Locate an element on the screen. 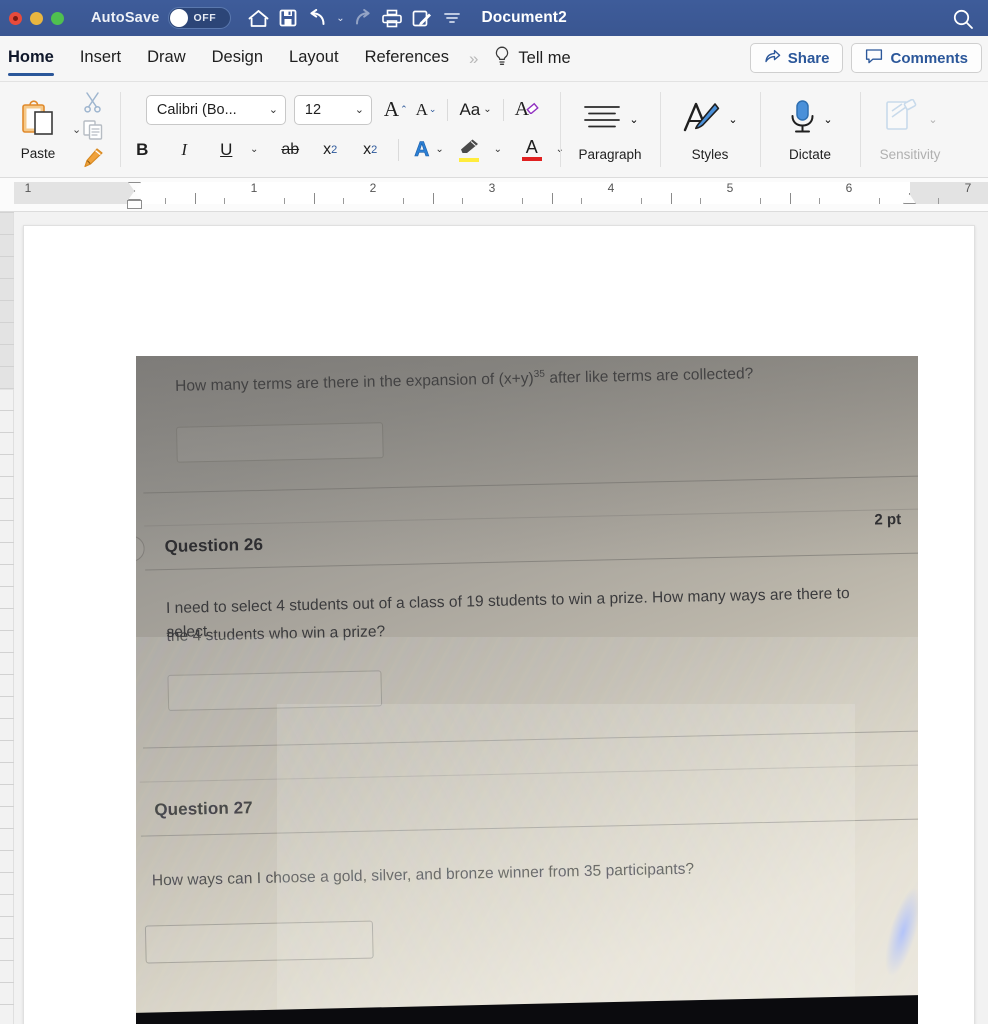  format-painter-button is located at coordinates (92, 158).